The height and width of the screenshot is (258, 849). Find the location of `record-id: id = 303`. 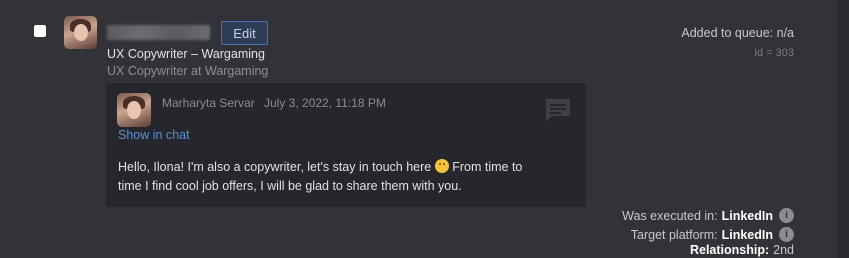

record-id: id = 303 is located at coordinates (774, 53).